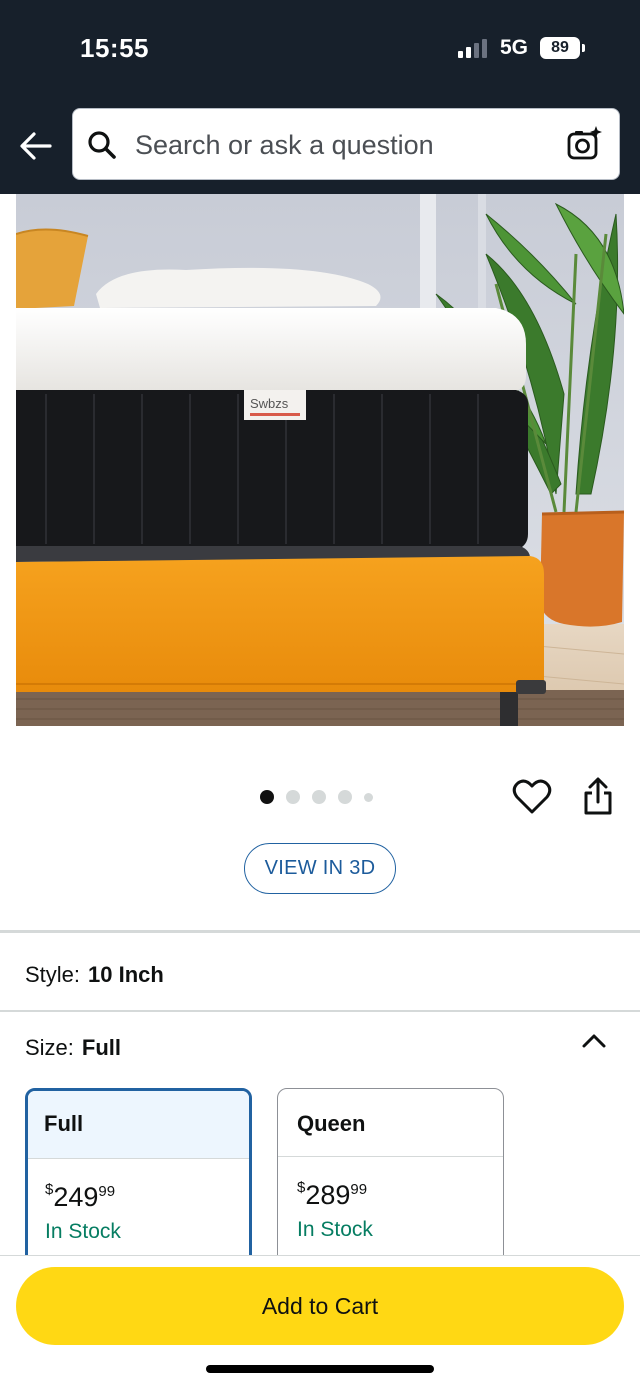 The image size is (640, 1388). What do you see at coordinates (320, 931) in the screenshot?
I see `section-divider` at bounding box center [320, 931].